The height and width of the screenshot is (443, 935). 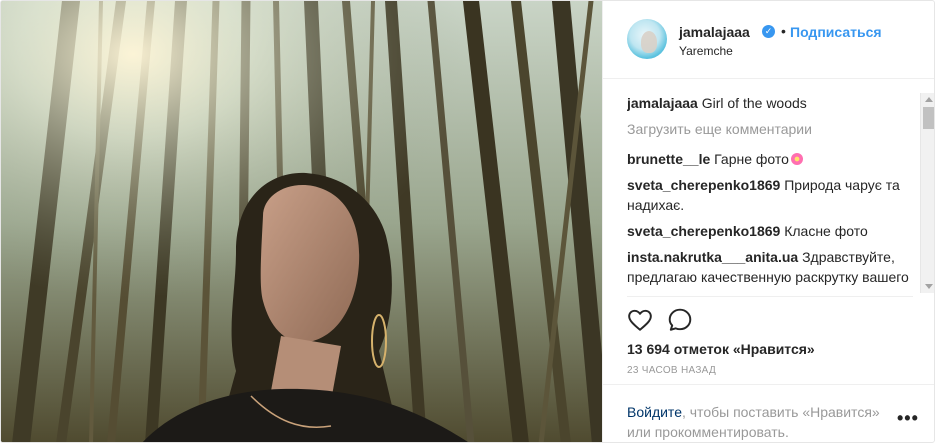 I want to click on comment-icon, so click(x=680, y=320).